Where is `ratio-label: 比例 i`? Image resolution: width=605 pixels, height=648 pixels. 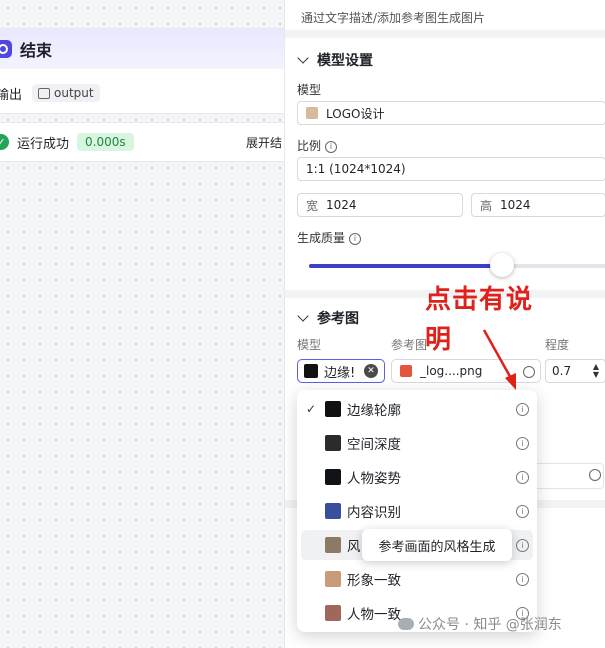 ratio-label: 比例 i is located at coordinates (317, 145).